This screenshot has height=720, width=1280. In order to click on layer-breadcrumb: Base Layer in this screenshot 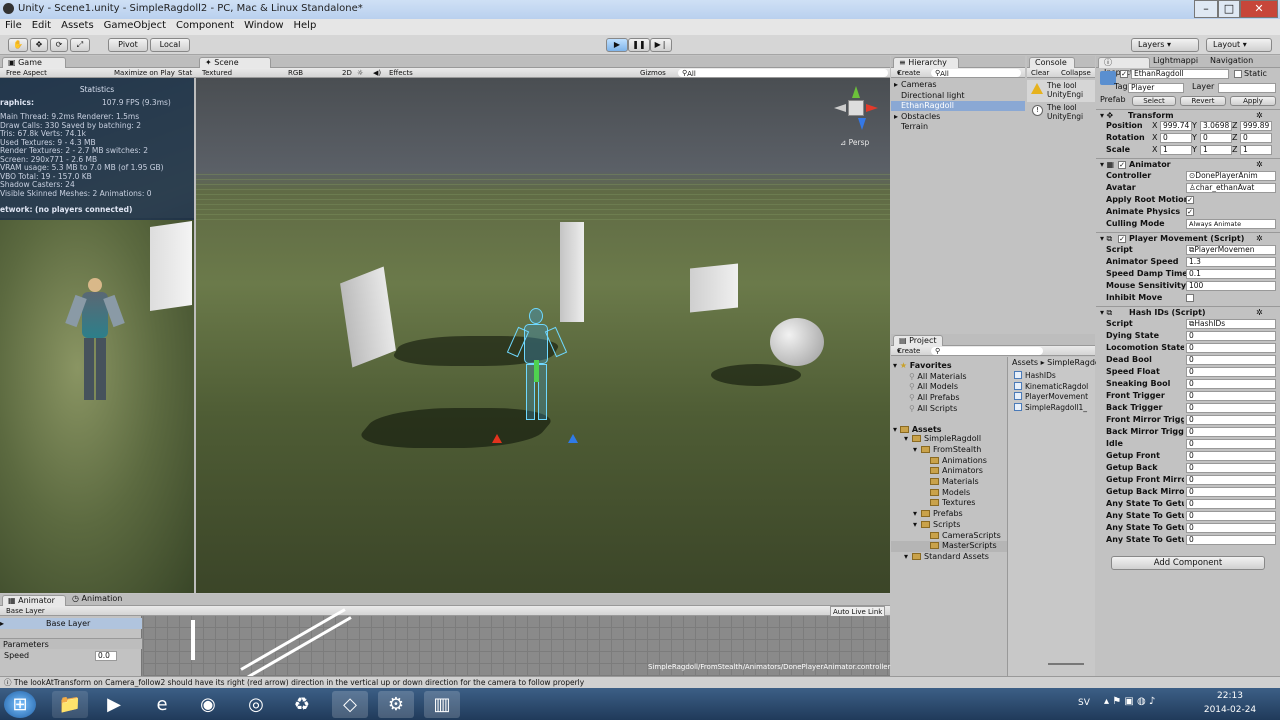, I will do `click(25, 611)`.